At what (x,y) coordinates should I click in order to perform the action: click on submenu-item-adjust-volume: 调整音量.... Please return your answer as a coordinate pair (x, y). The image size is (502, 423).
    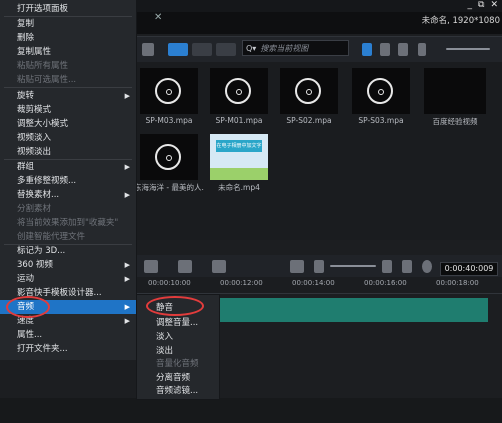
    Looking at the image, I should click on (178, 323).